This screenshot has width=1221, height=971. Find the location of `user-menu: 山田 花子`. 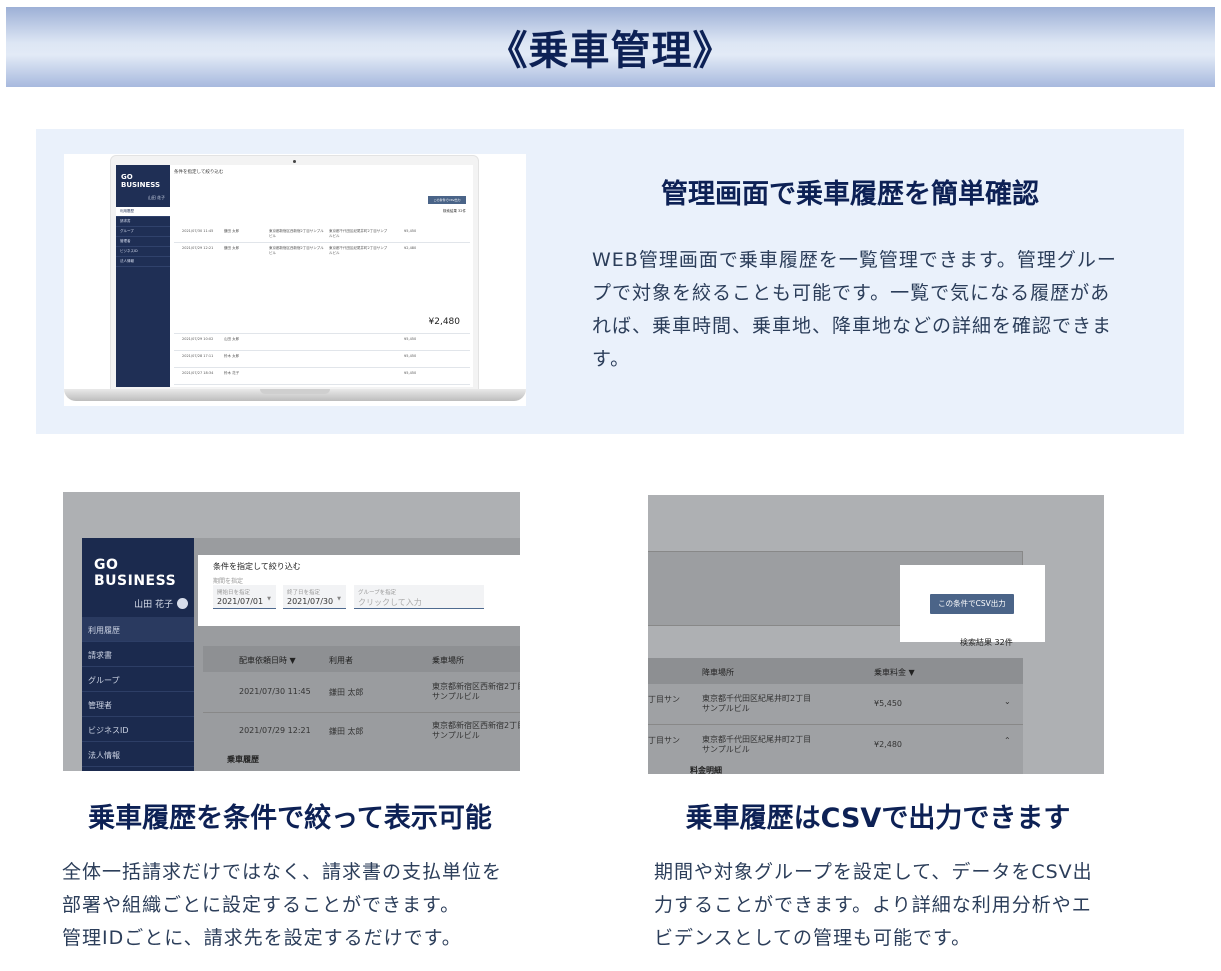

user-menu: 山田 花子 is located at coordinates (161, 603).